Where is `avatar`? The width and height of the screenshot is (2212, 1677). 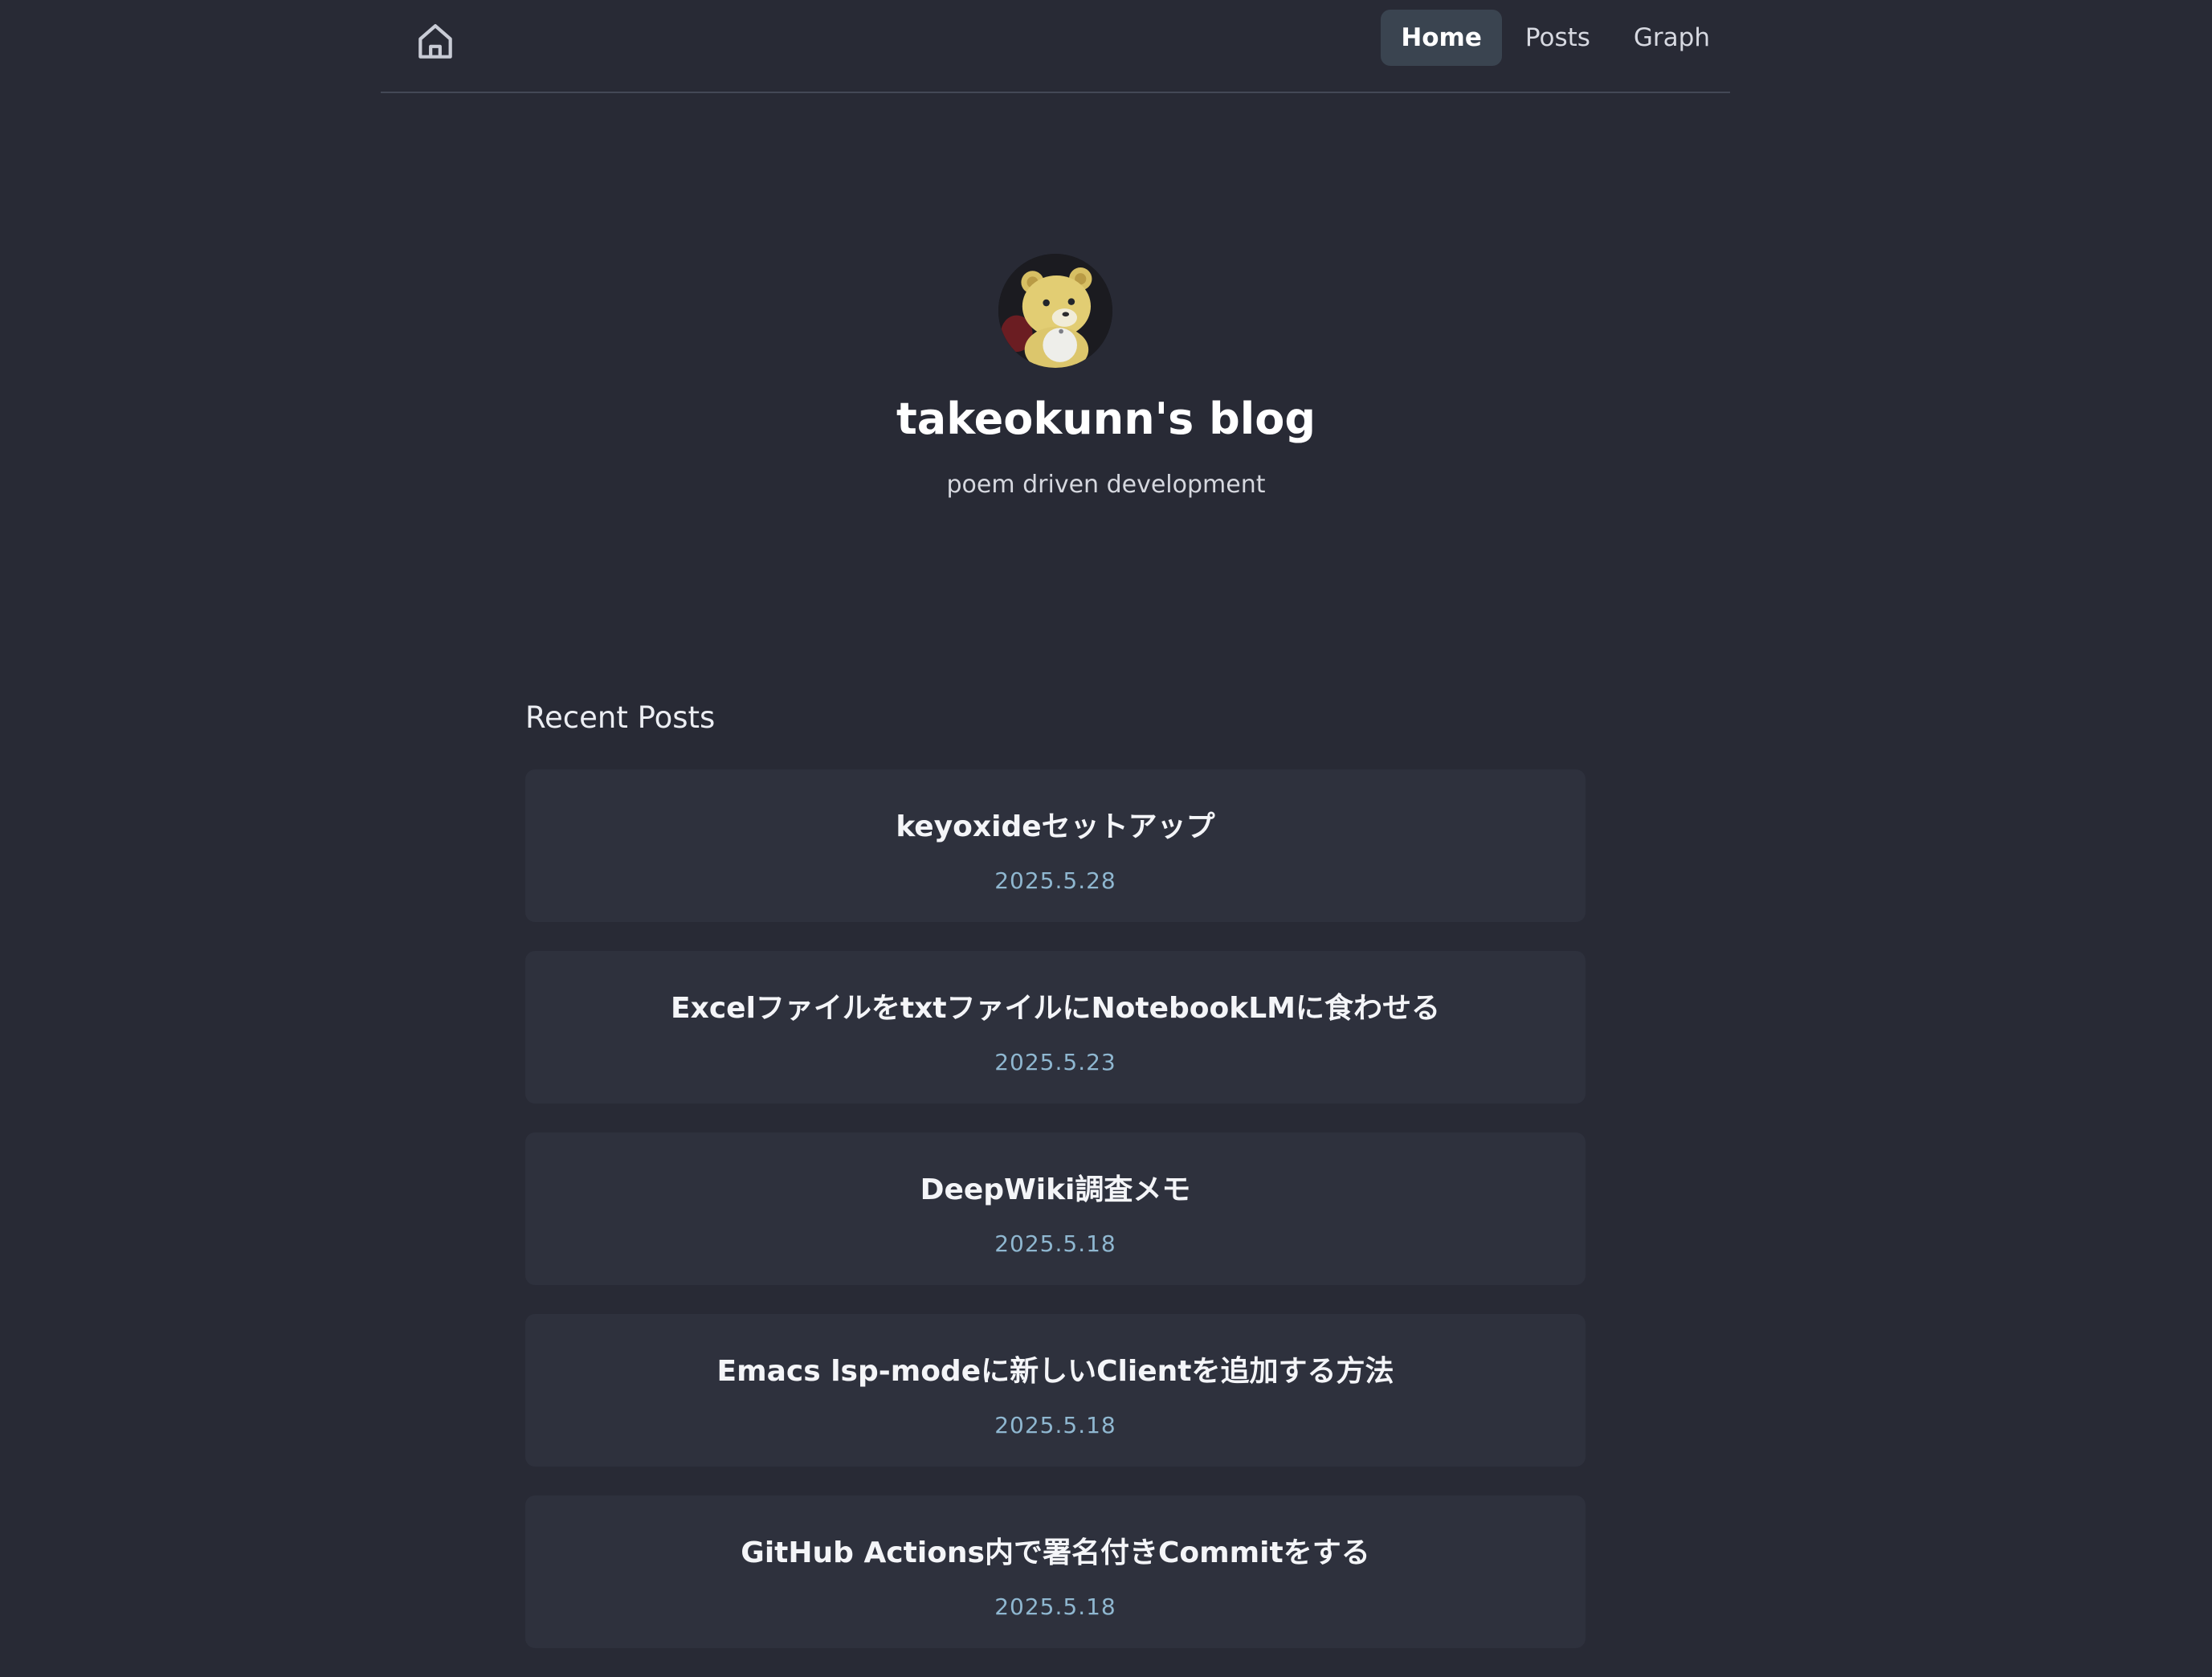
avatar is located at coordinates (1055, 311).